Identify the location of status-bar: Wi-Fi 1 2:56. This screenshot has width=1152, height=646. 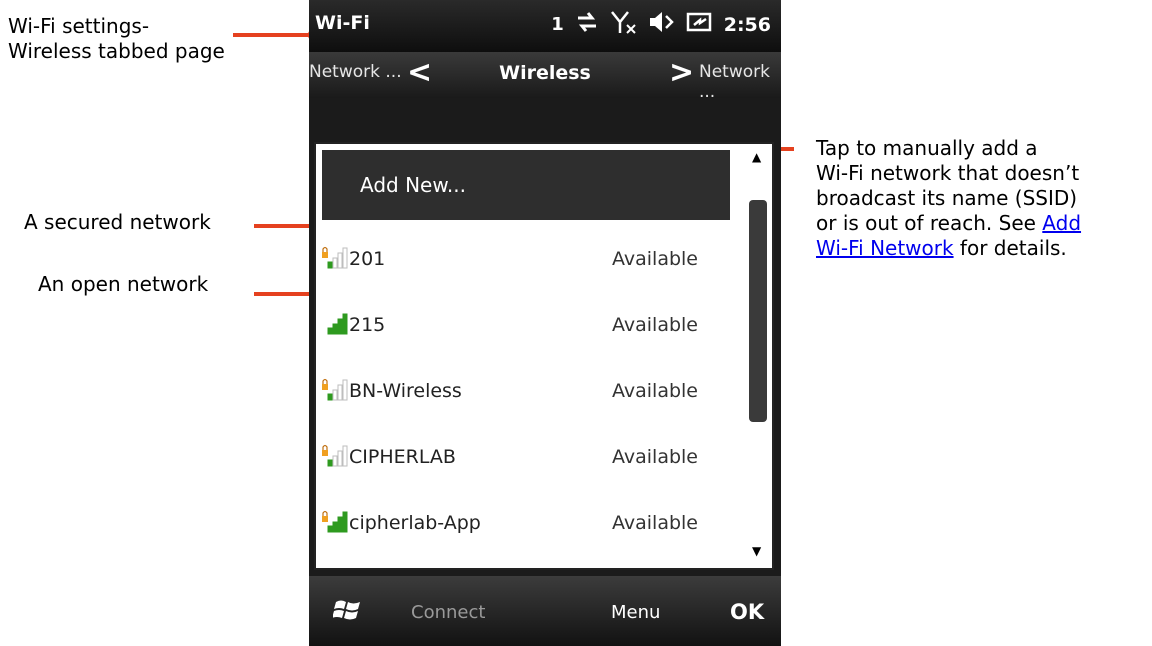
(545, 26).